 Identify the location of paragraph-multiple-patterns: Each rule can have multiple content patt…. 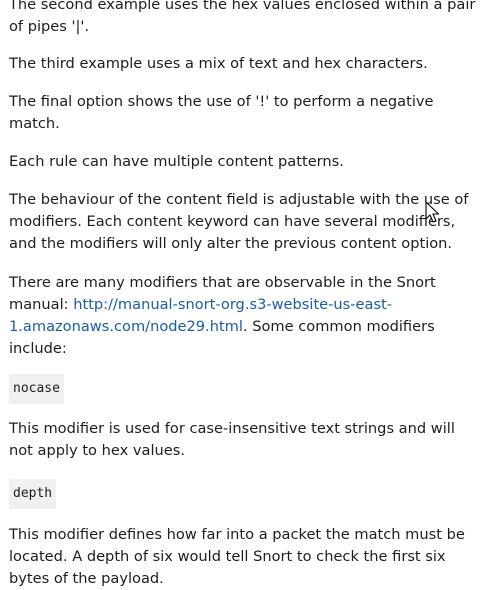
(176, 161).